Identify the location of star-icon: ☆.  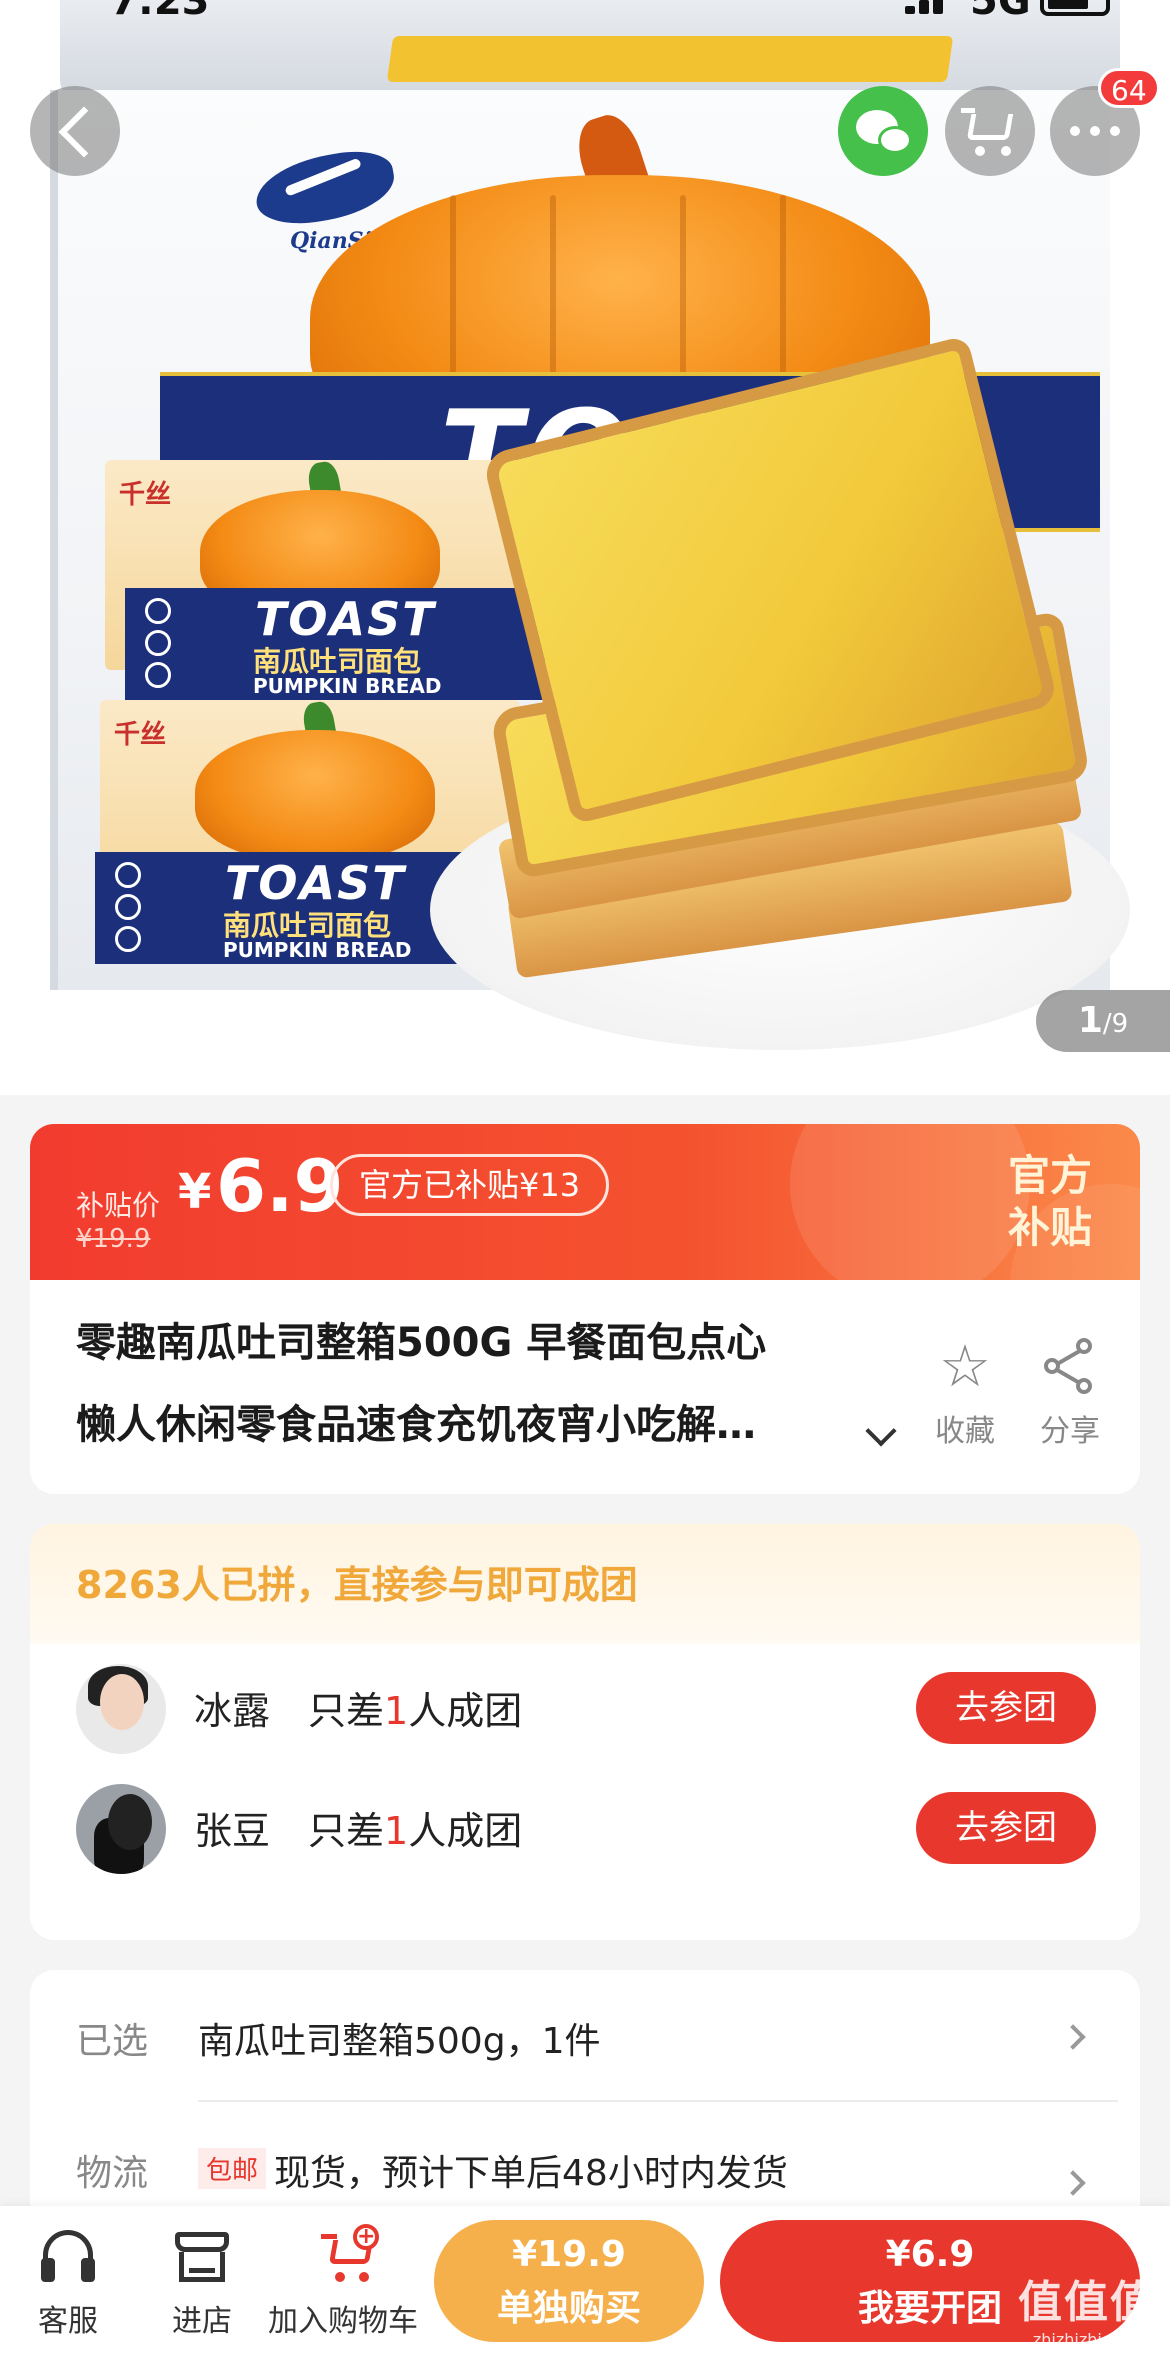
(965, 1366).